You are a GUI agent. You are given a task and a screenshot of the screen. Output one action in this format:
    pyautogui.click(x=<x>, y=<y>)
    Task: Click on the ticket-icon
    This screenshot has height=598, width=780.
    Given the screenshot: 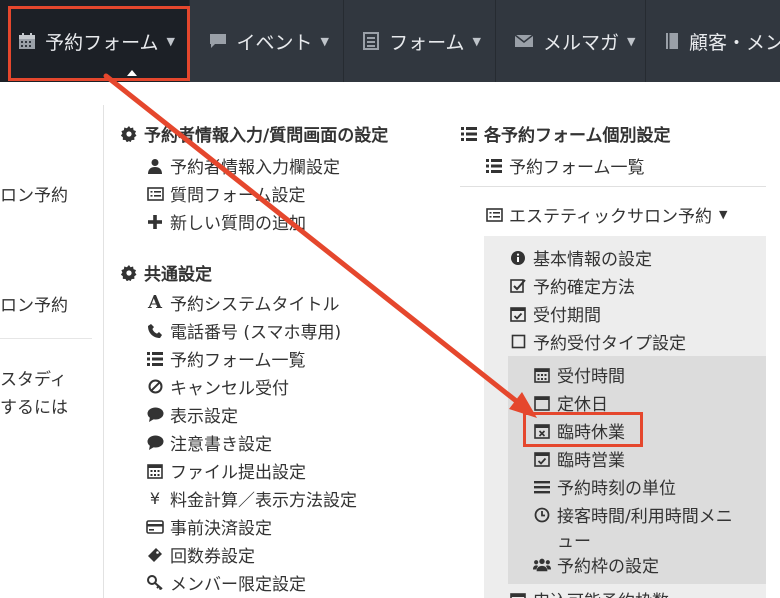 What is the action you would take?
    pyautogui.click(x=155, y=555)
    